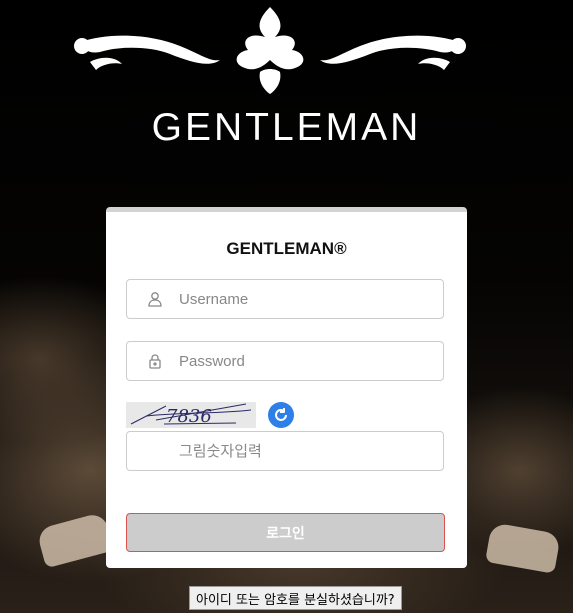  I want to click on captcha-field, so click(285, 451).